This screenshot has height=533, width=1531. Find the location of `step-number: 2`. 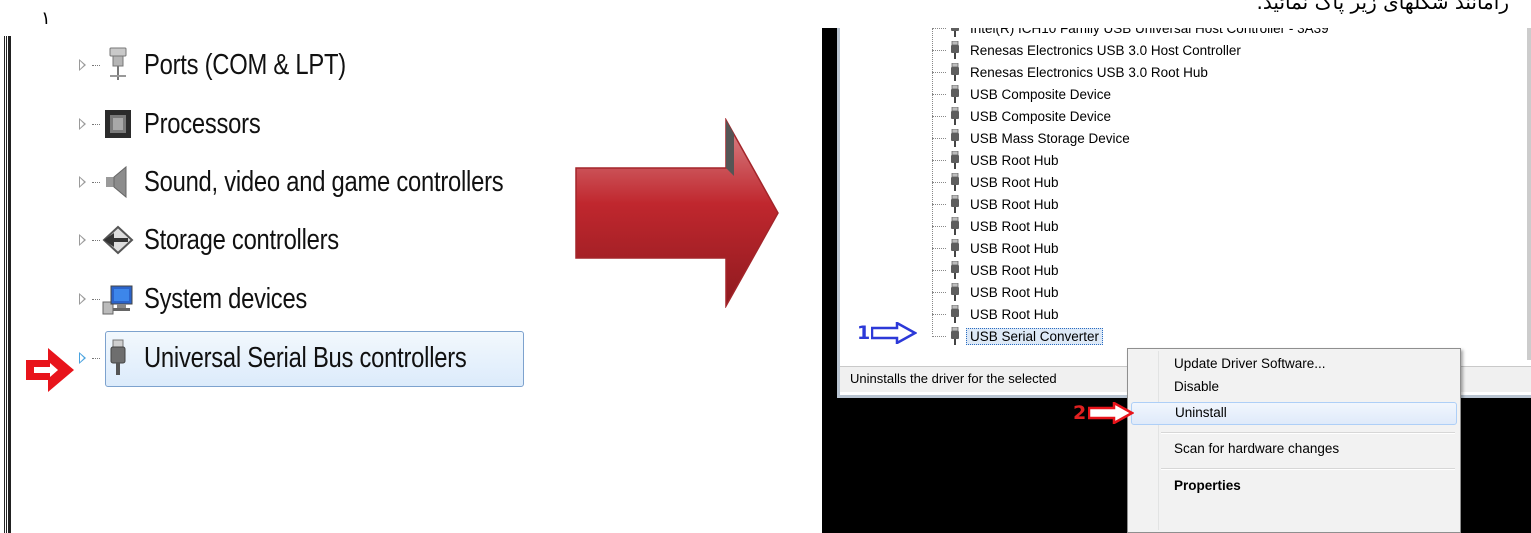

step-number: 2 is located at coordinates (1080, 413).